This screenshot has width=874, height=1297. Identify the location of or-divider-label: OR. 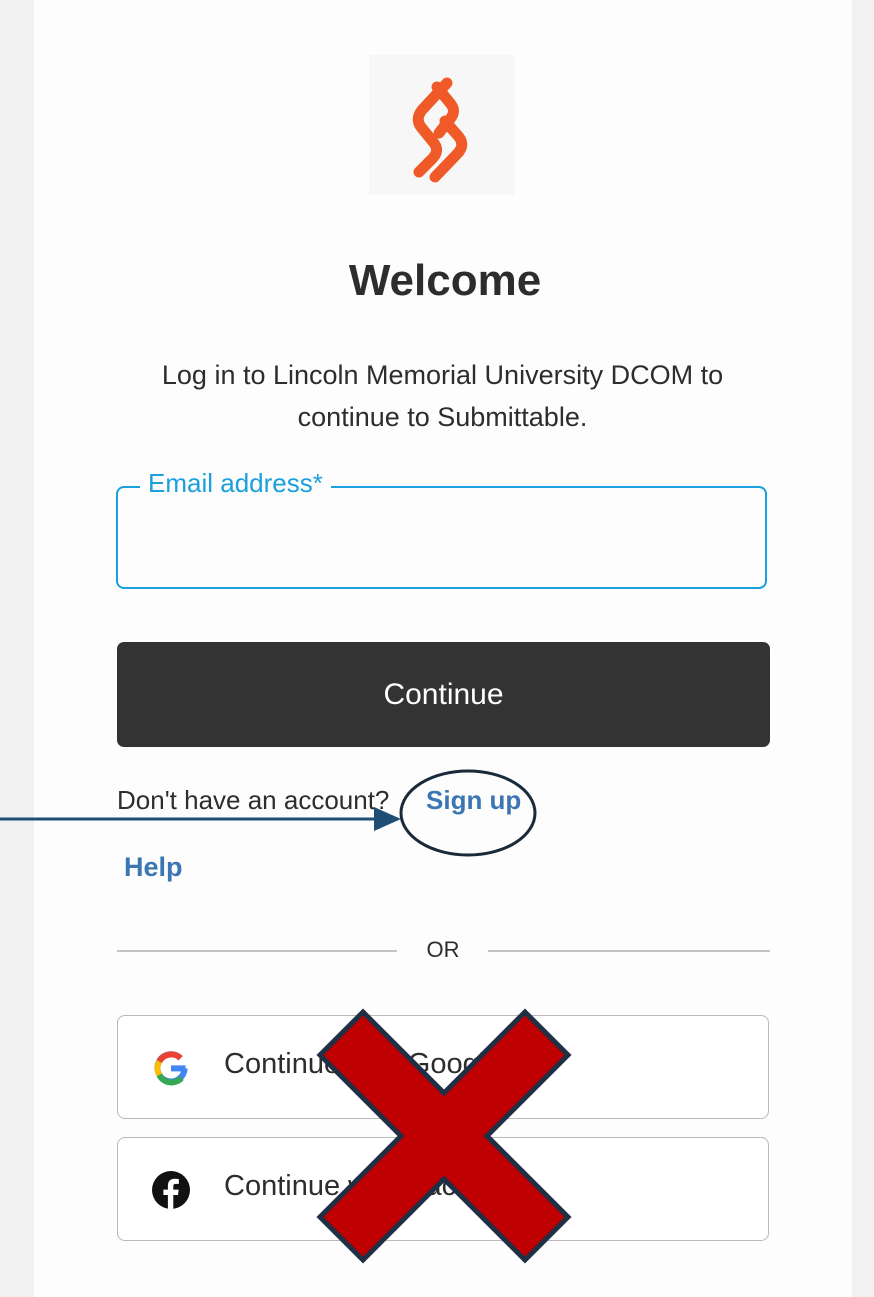
(443, 949).